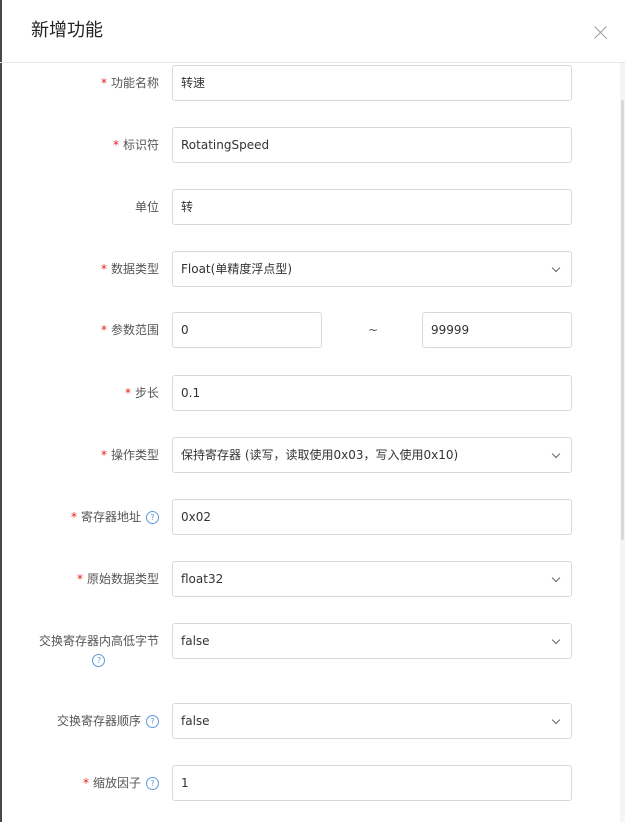 This screenshot has height=822, width=625. Describe the element at coordinates (141, 393) in the screenshot. I see `step-label: * 步长` at that location.